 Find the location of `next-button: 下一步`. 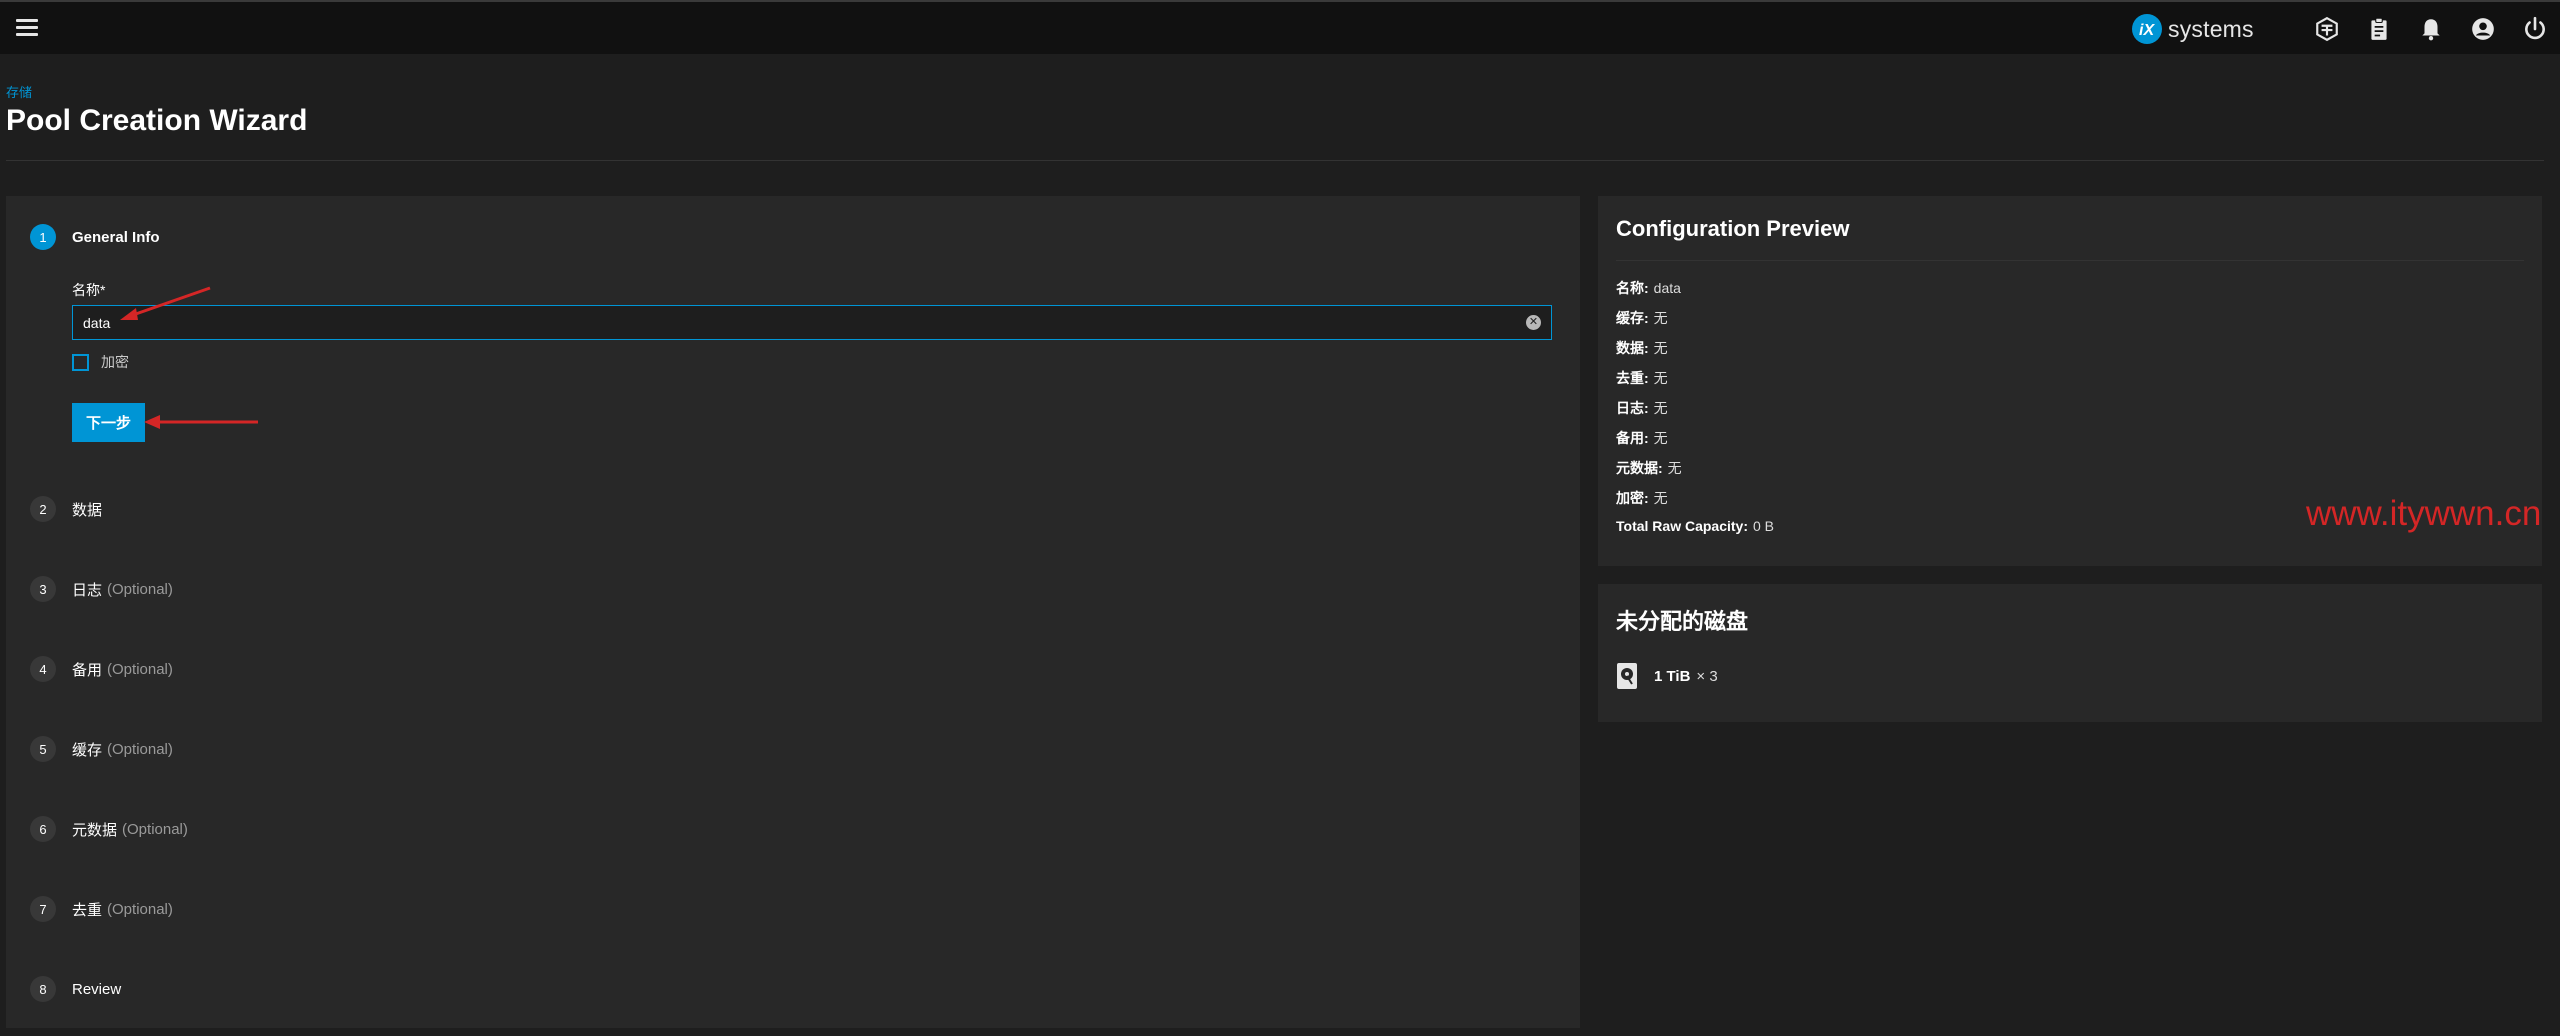

next-button: 下一步 is located at coordinates (108, 422).